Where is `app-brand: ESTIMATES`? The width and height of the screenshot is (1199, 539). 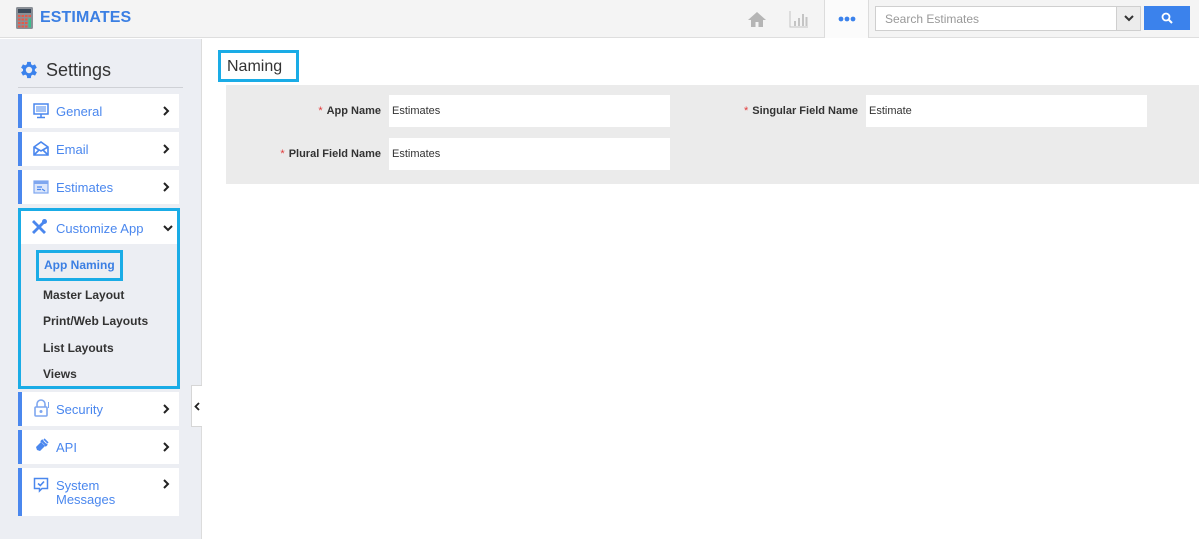 app-brand: ESTIMATES is located at coordinates (73, 18).